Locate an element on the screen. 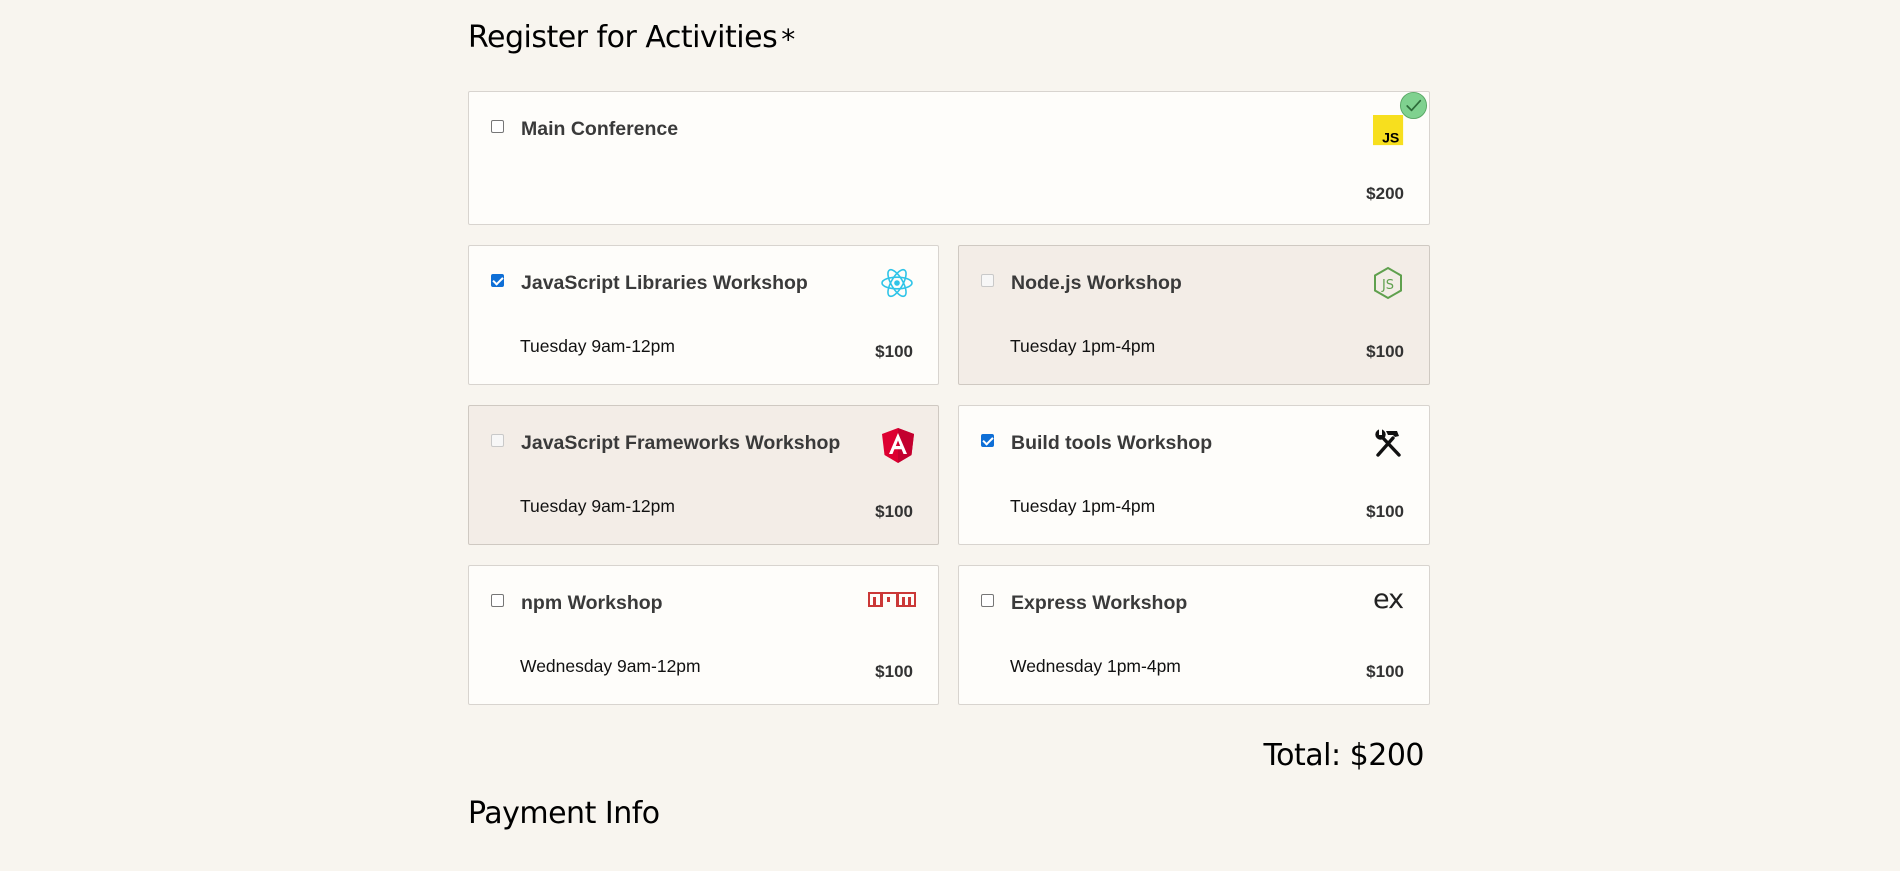 Image resolution: width=1900 pixels, height=871 pixels. hammer-wrench-icon is located at coordinates (1388, 443).